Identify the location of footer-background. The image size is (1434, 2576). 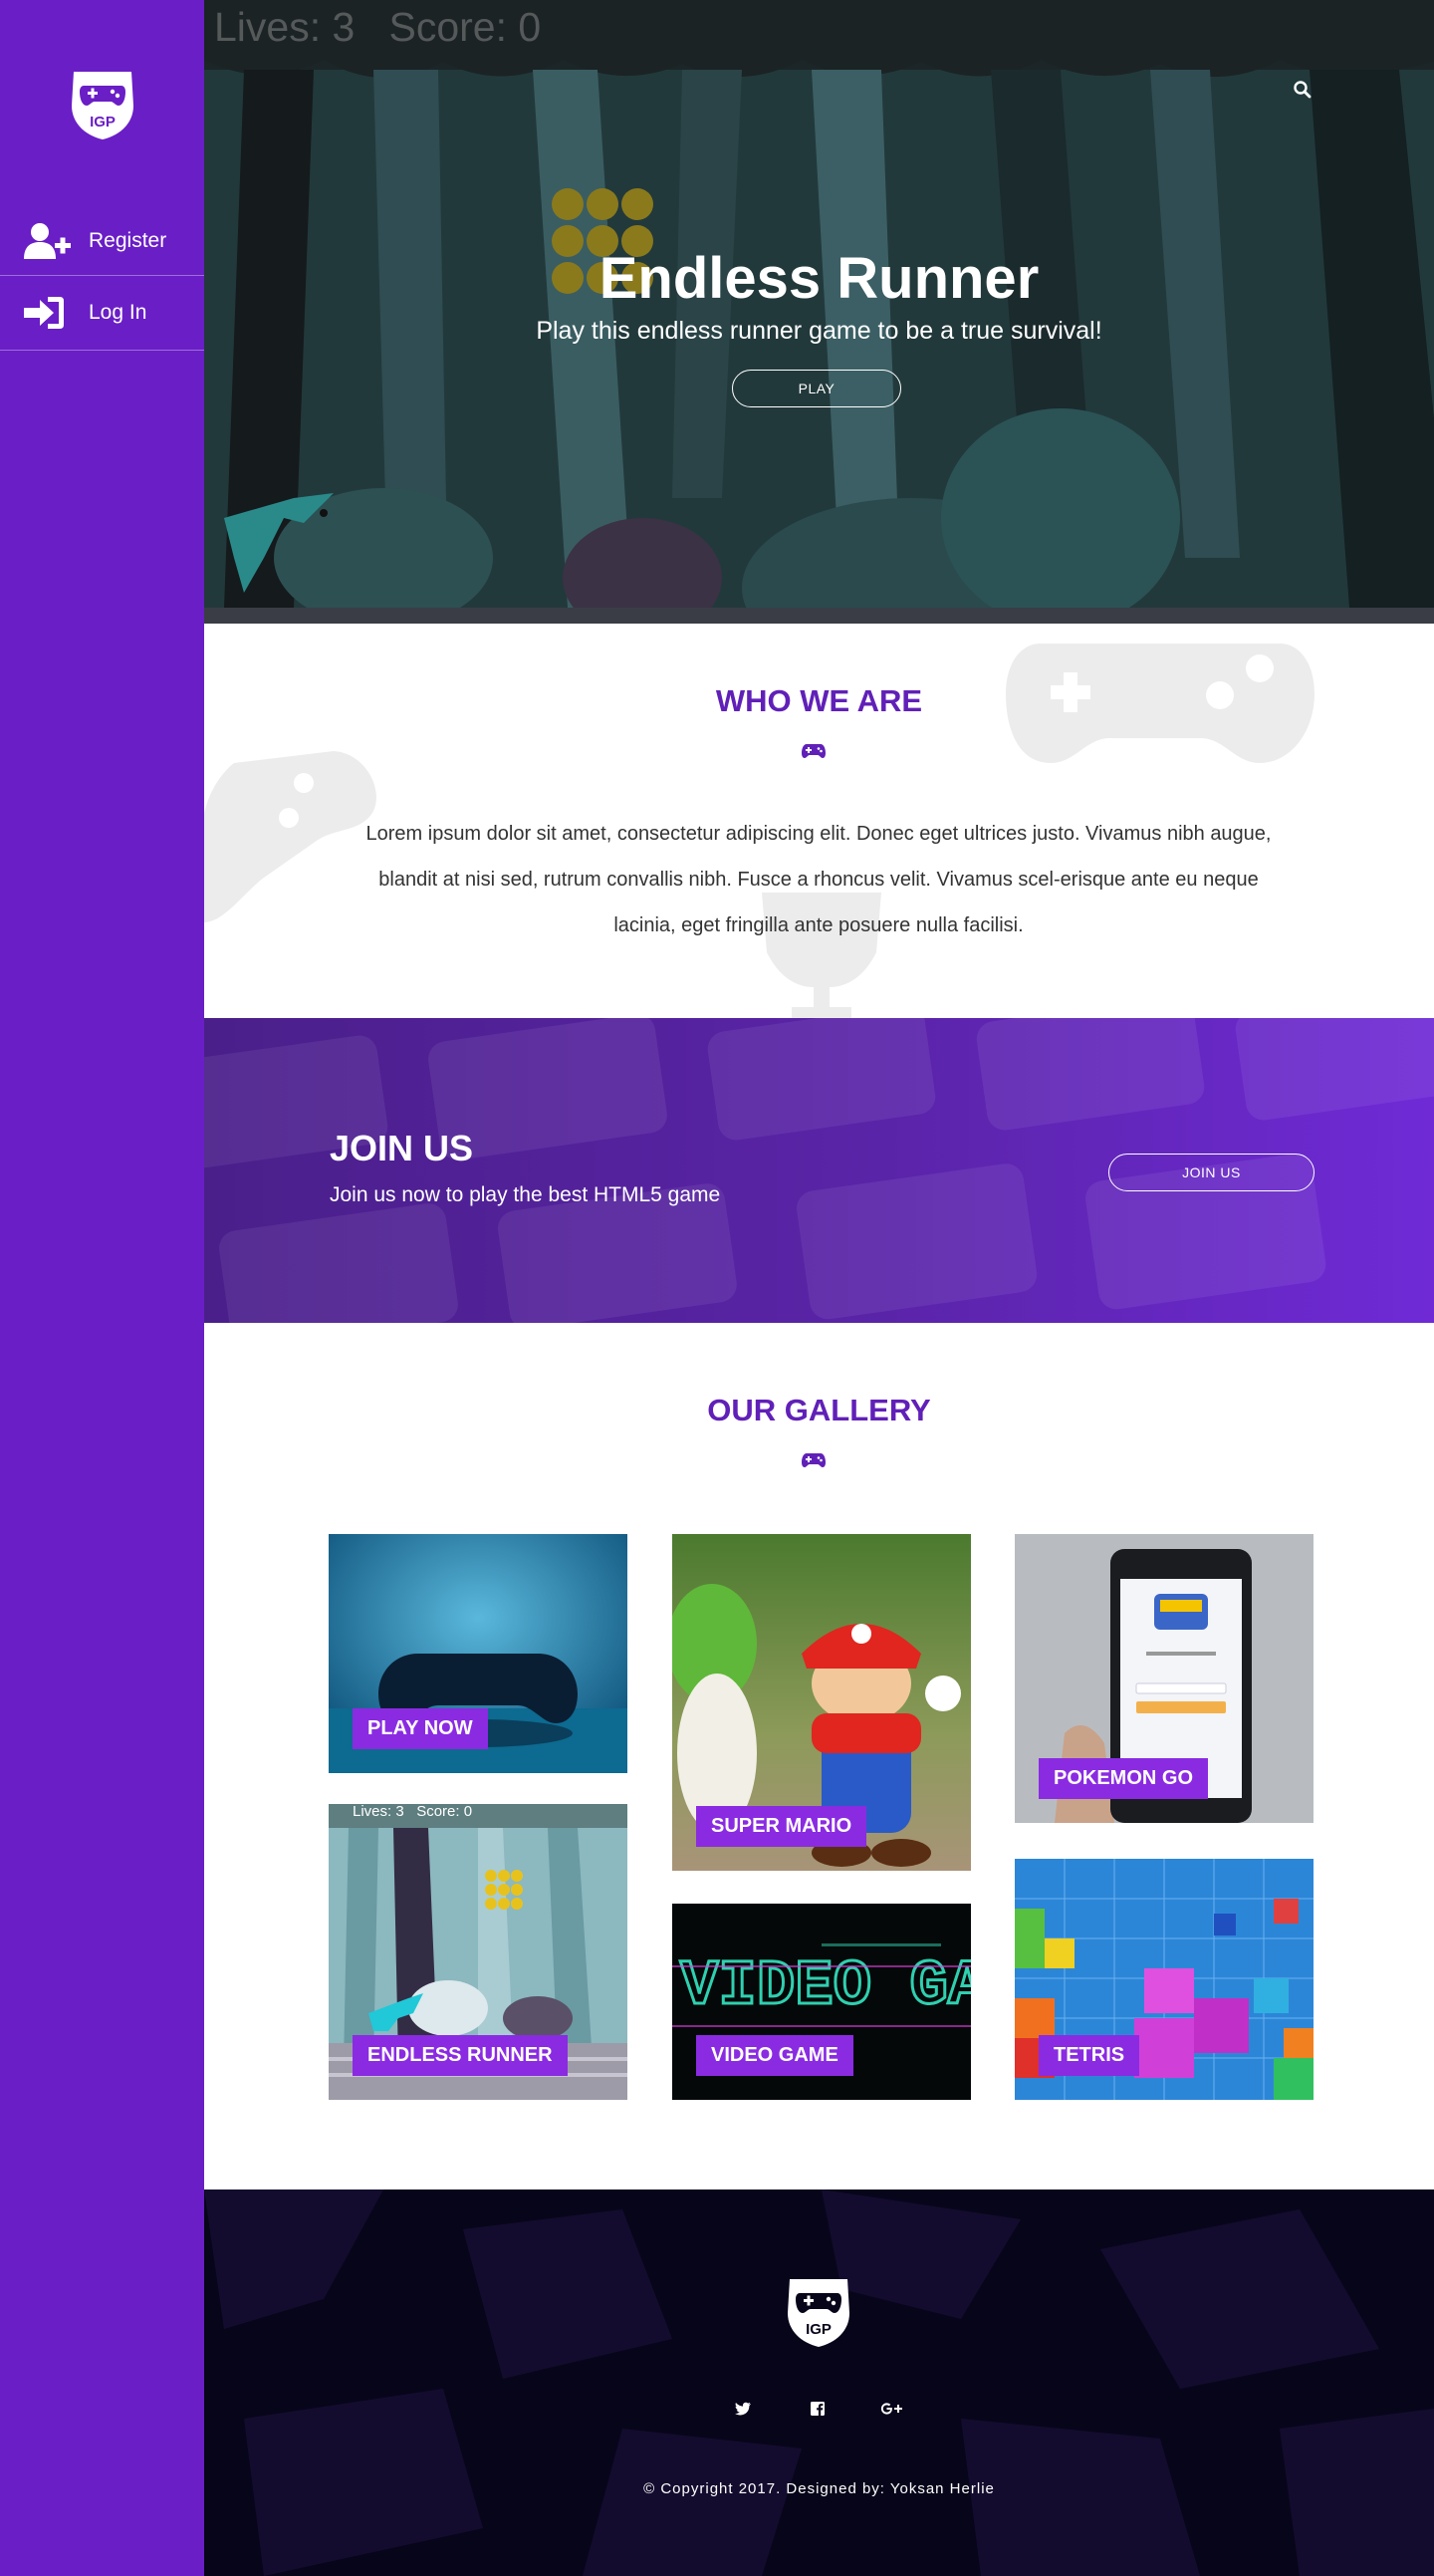
(819, 2383).